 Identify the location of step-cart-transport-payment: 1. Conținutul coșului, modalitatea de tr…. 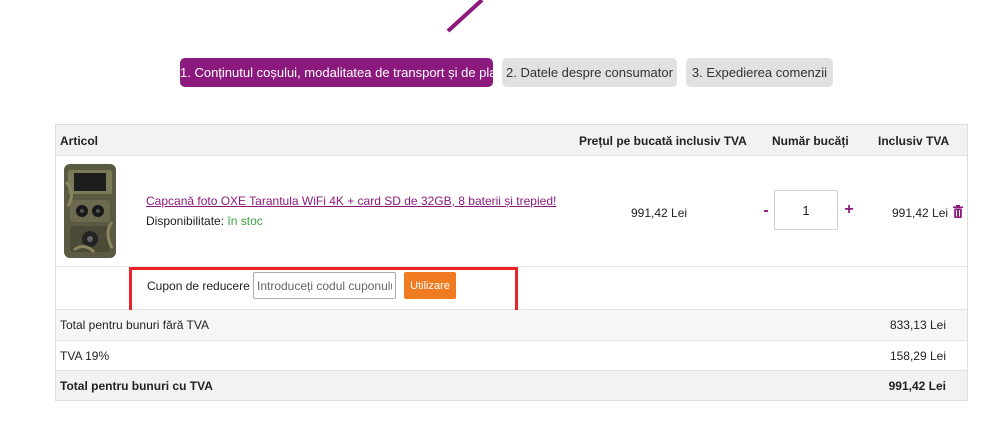
(343, 72).